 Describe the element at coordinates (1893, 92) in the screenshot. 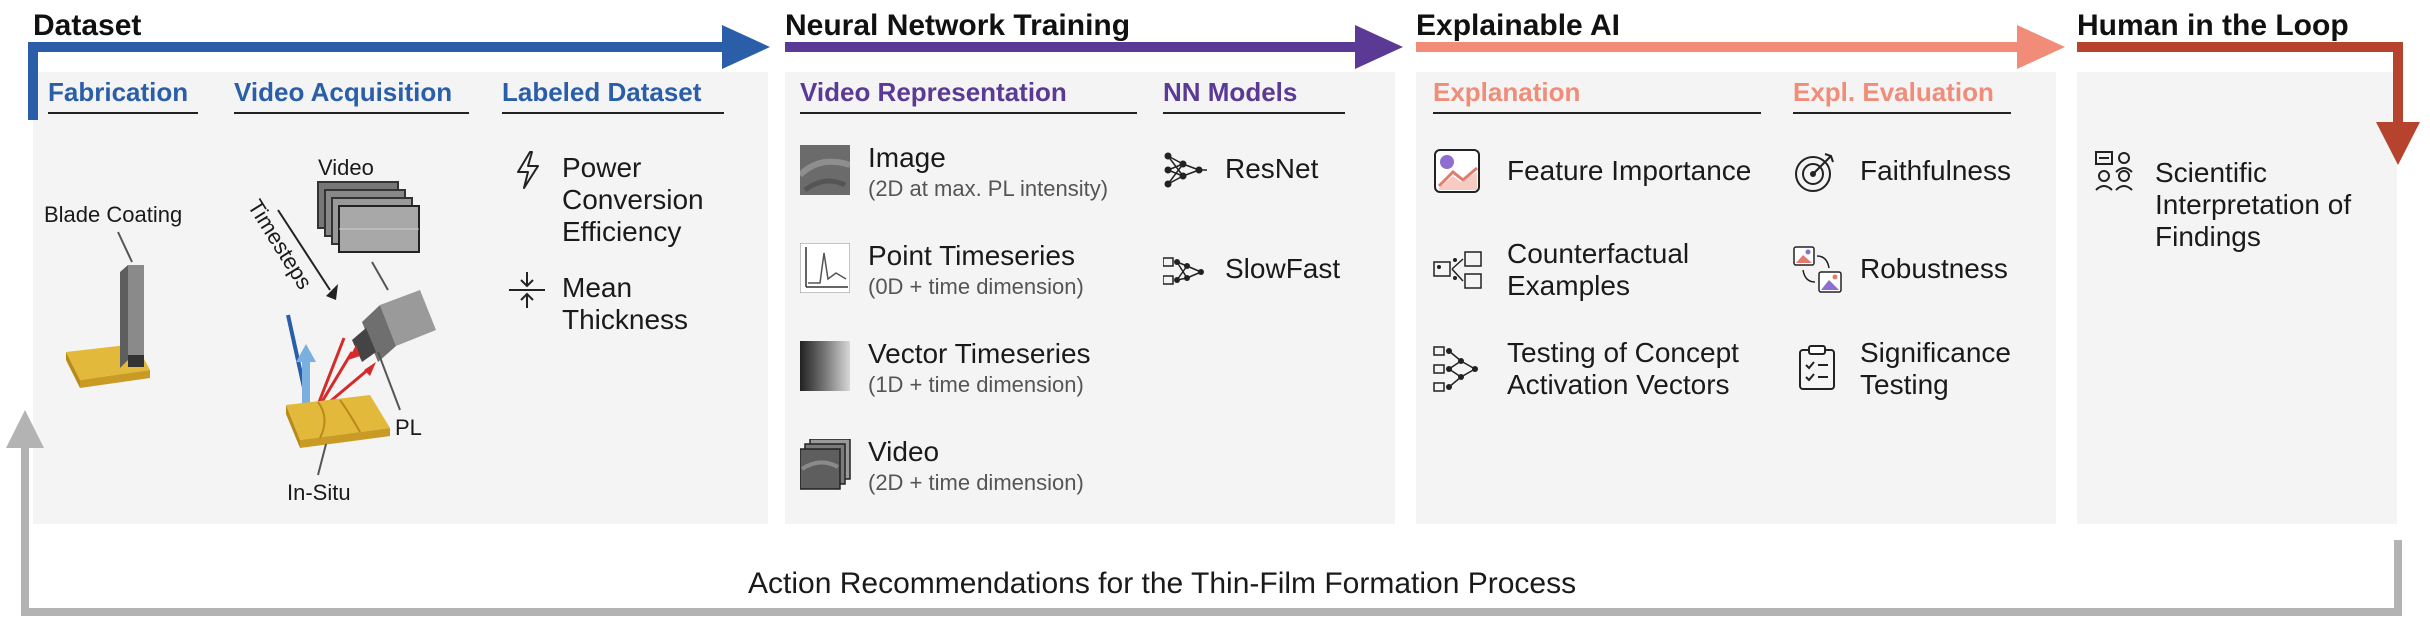

I see `evaluation-heading: Expl. Evaluation` at that location.